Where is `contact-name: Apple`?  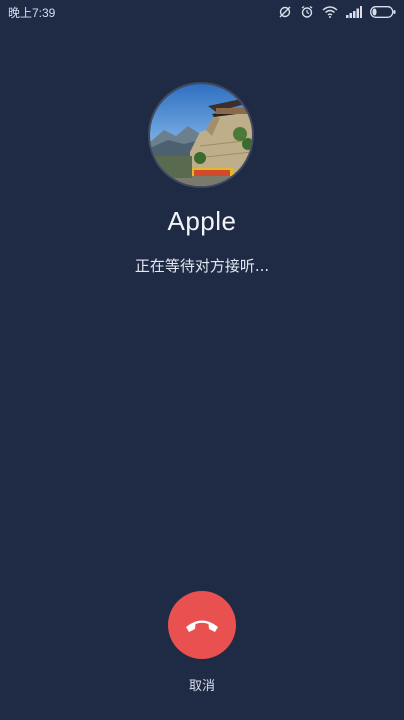
contact-name: Apple is located at coordinates (202, 221).